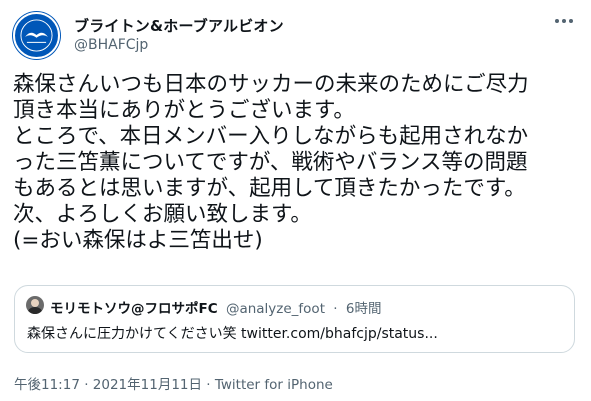 The width and height of the screenshot is (591, 401). What do you see at coordinates (275, 309) in the screenshot?
I see `quoted-author-handle: @analyze_foot` at bounding box center [275, 309].